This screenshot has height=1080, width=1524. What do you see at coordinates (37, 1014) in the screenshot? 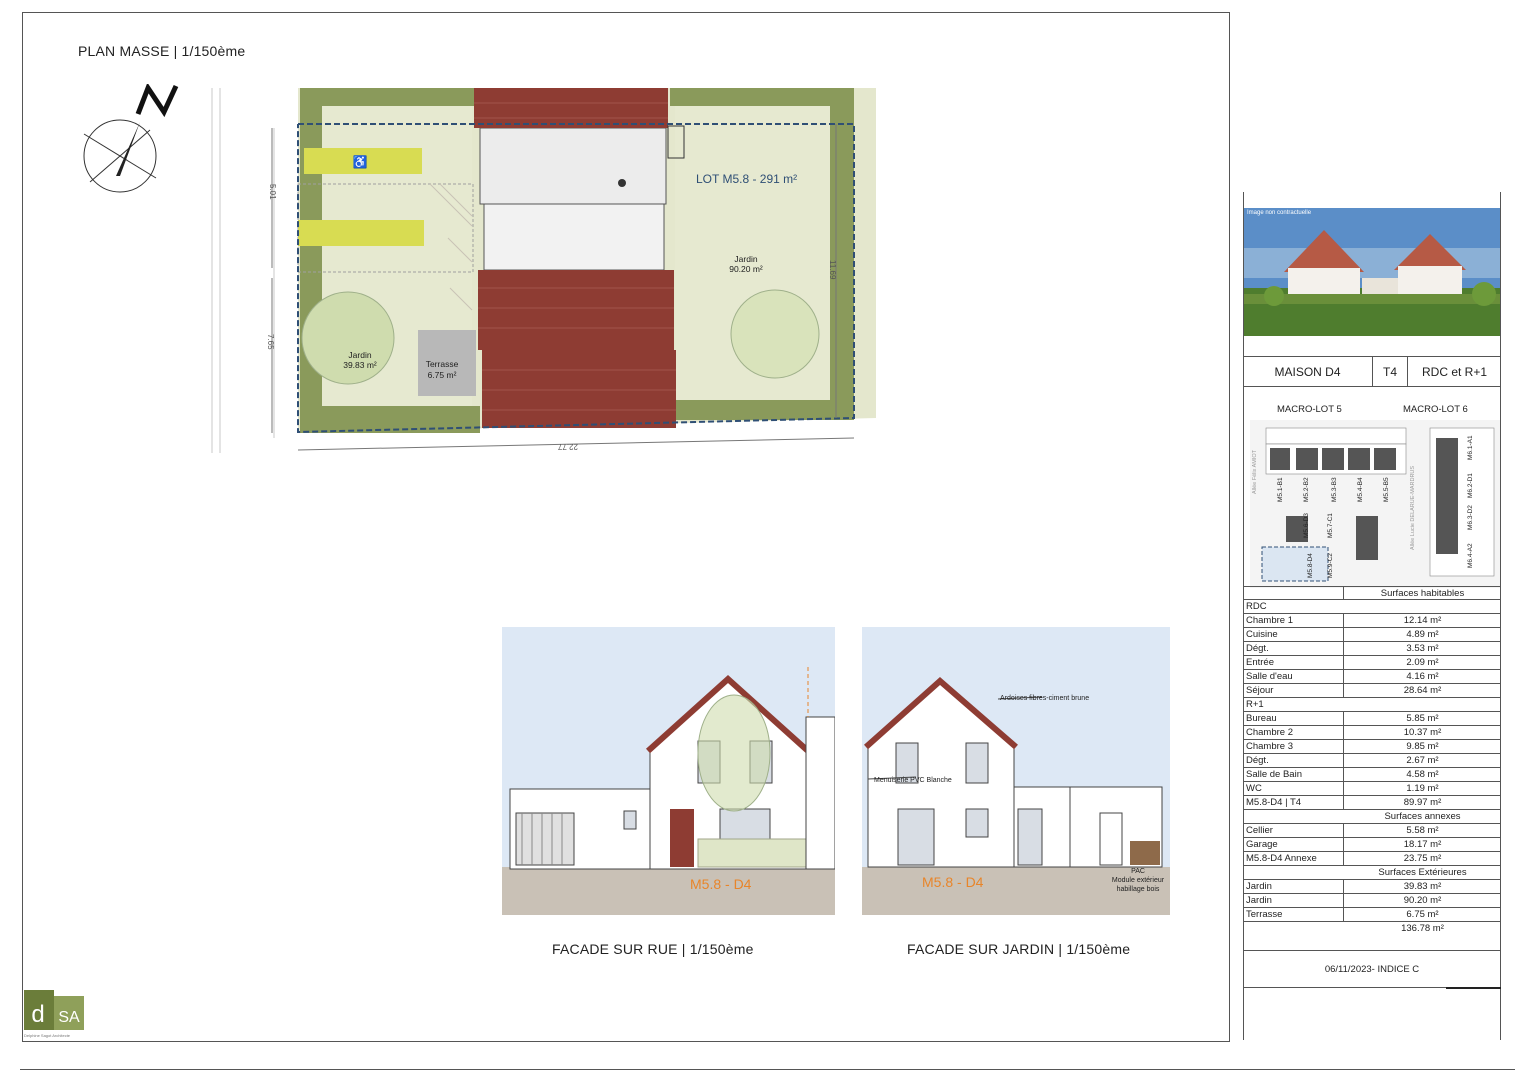
I see `svg-text: d` at bounding box center [37, 1014].